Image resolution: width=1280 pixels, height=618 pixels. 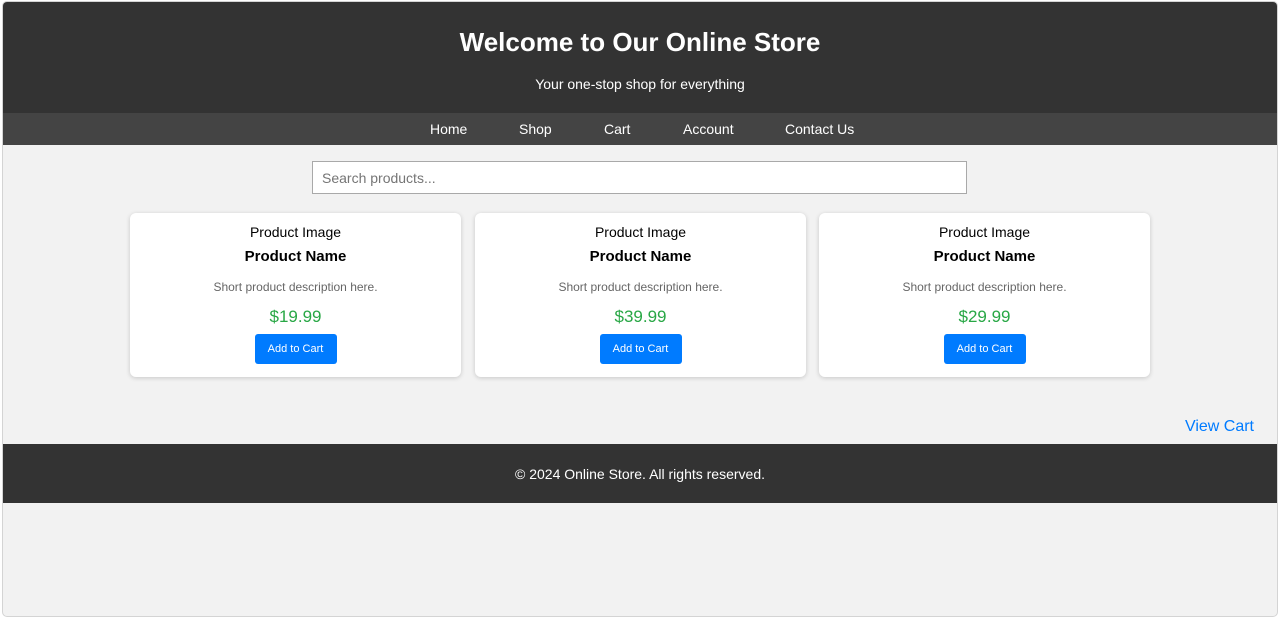 What do you see at coordinates (535, 129) in the screenshot?
I see `nav-item-shop: Shop` at bounding box center [535, 129].